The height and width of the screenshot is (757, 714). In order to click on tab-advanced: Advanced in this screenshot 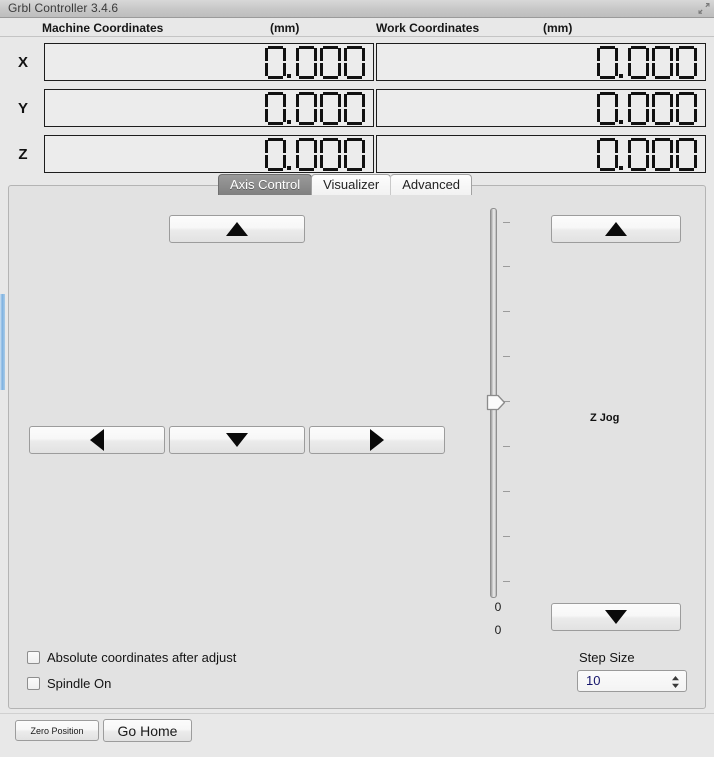, I will do `click(431, 184)`.